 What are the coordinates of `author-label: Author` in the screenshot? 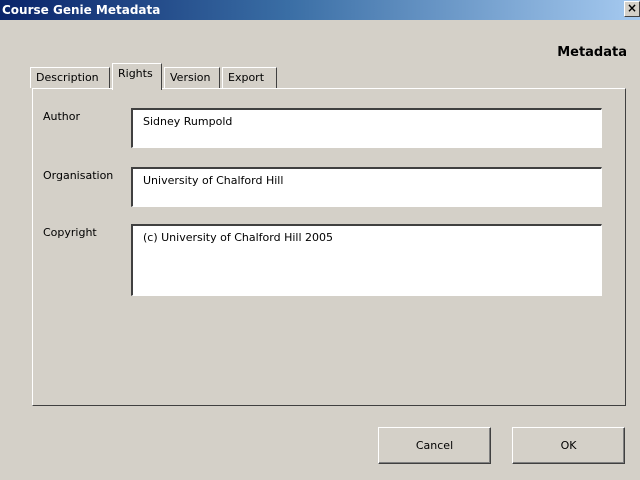 It's located at (62, 116).